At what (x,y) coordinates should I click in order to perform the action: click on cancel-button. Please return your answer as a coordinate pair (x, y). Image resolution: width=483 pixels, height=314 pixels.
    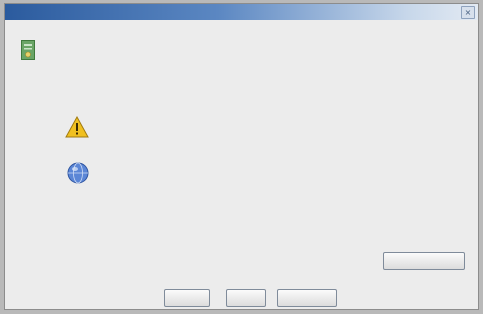
    Looking at the image, I should click on (307, 298).